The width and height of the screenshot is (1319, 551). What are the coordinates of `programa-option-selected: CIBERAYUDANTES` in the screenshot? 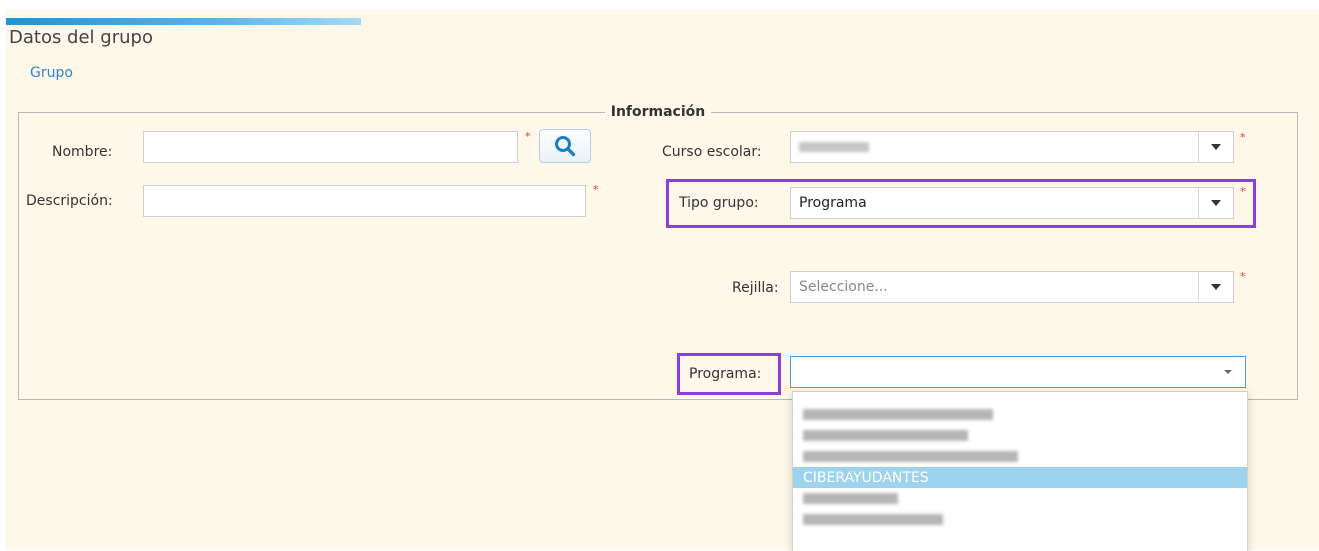 It's located at (1020, 477).